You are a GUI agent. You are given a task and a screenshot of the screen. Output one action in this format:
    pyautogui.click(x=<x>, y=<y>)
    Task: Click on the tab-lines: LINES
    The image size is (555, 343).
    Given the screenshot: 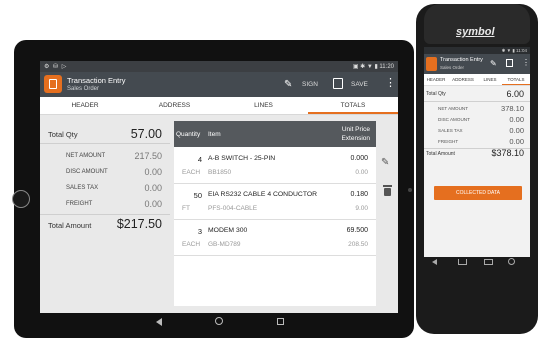 What is the action you would take?
    pyautogui.click(x=263, y=105)
    